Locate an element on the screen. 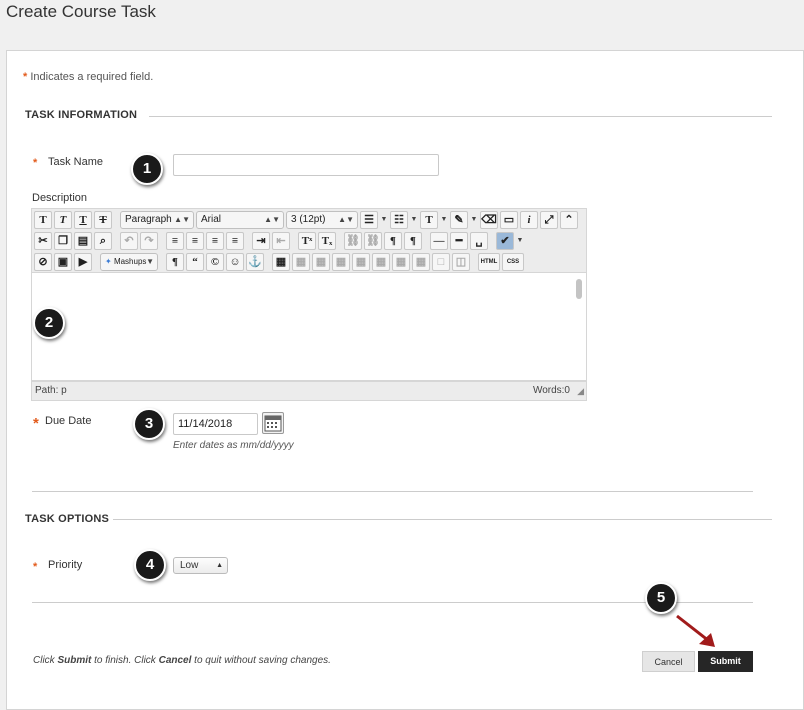 The image size is (804, 710). callout-1: 1 is located at coordinates (147, 169).